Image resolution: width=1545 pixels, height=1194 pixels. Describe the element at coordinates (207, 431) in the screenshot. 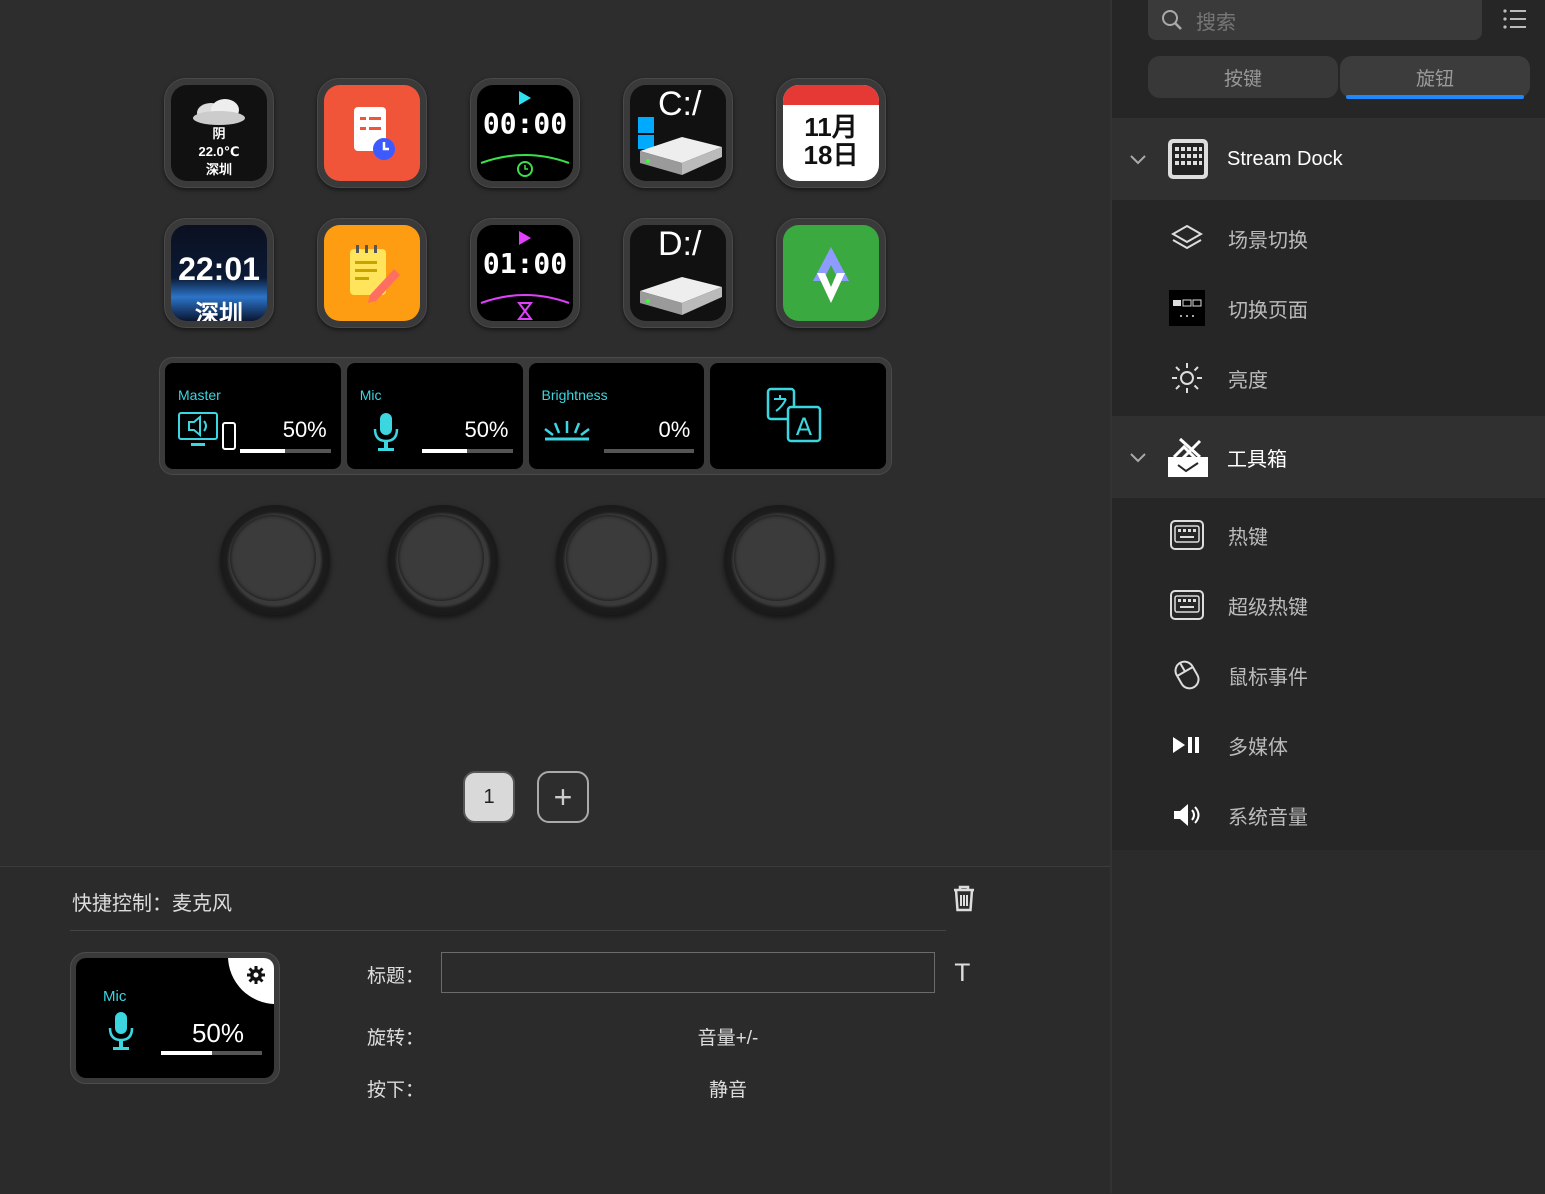

I see `speaker-monitor-icon` at that location.